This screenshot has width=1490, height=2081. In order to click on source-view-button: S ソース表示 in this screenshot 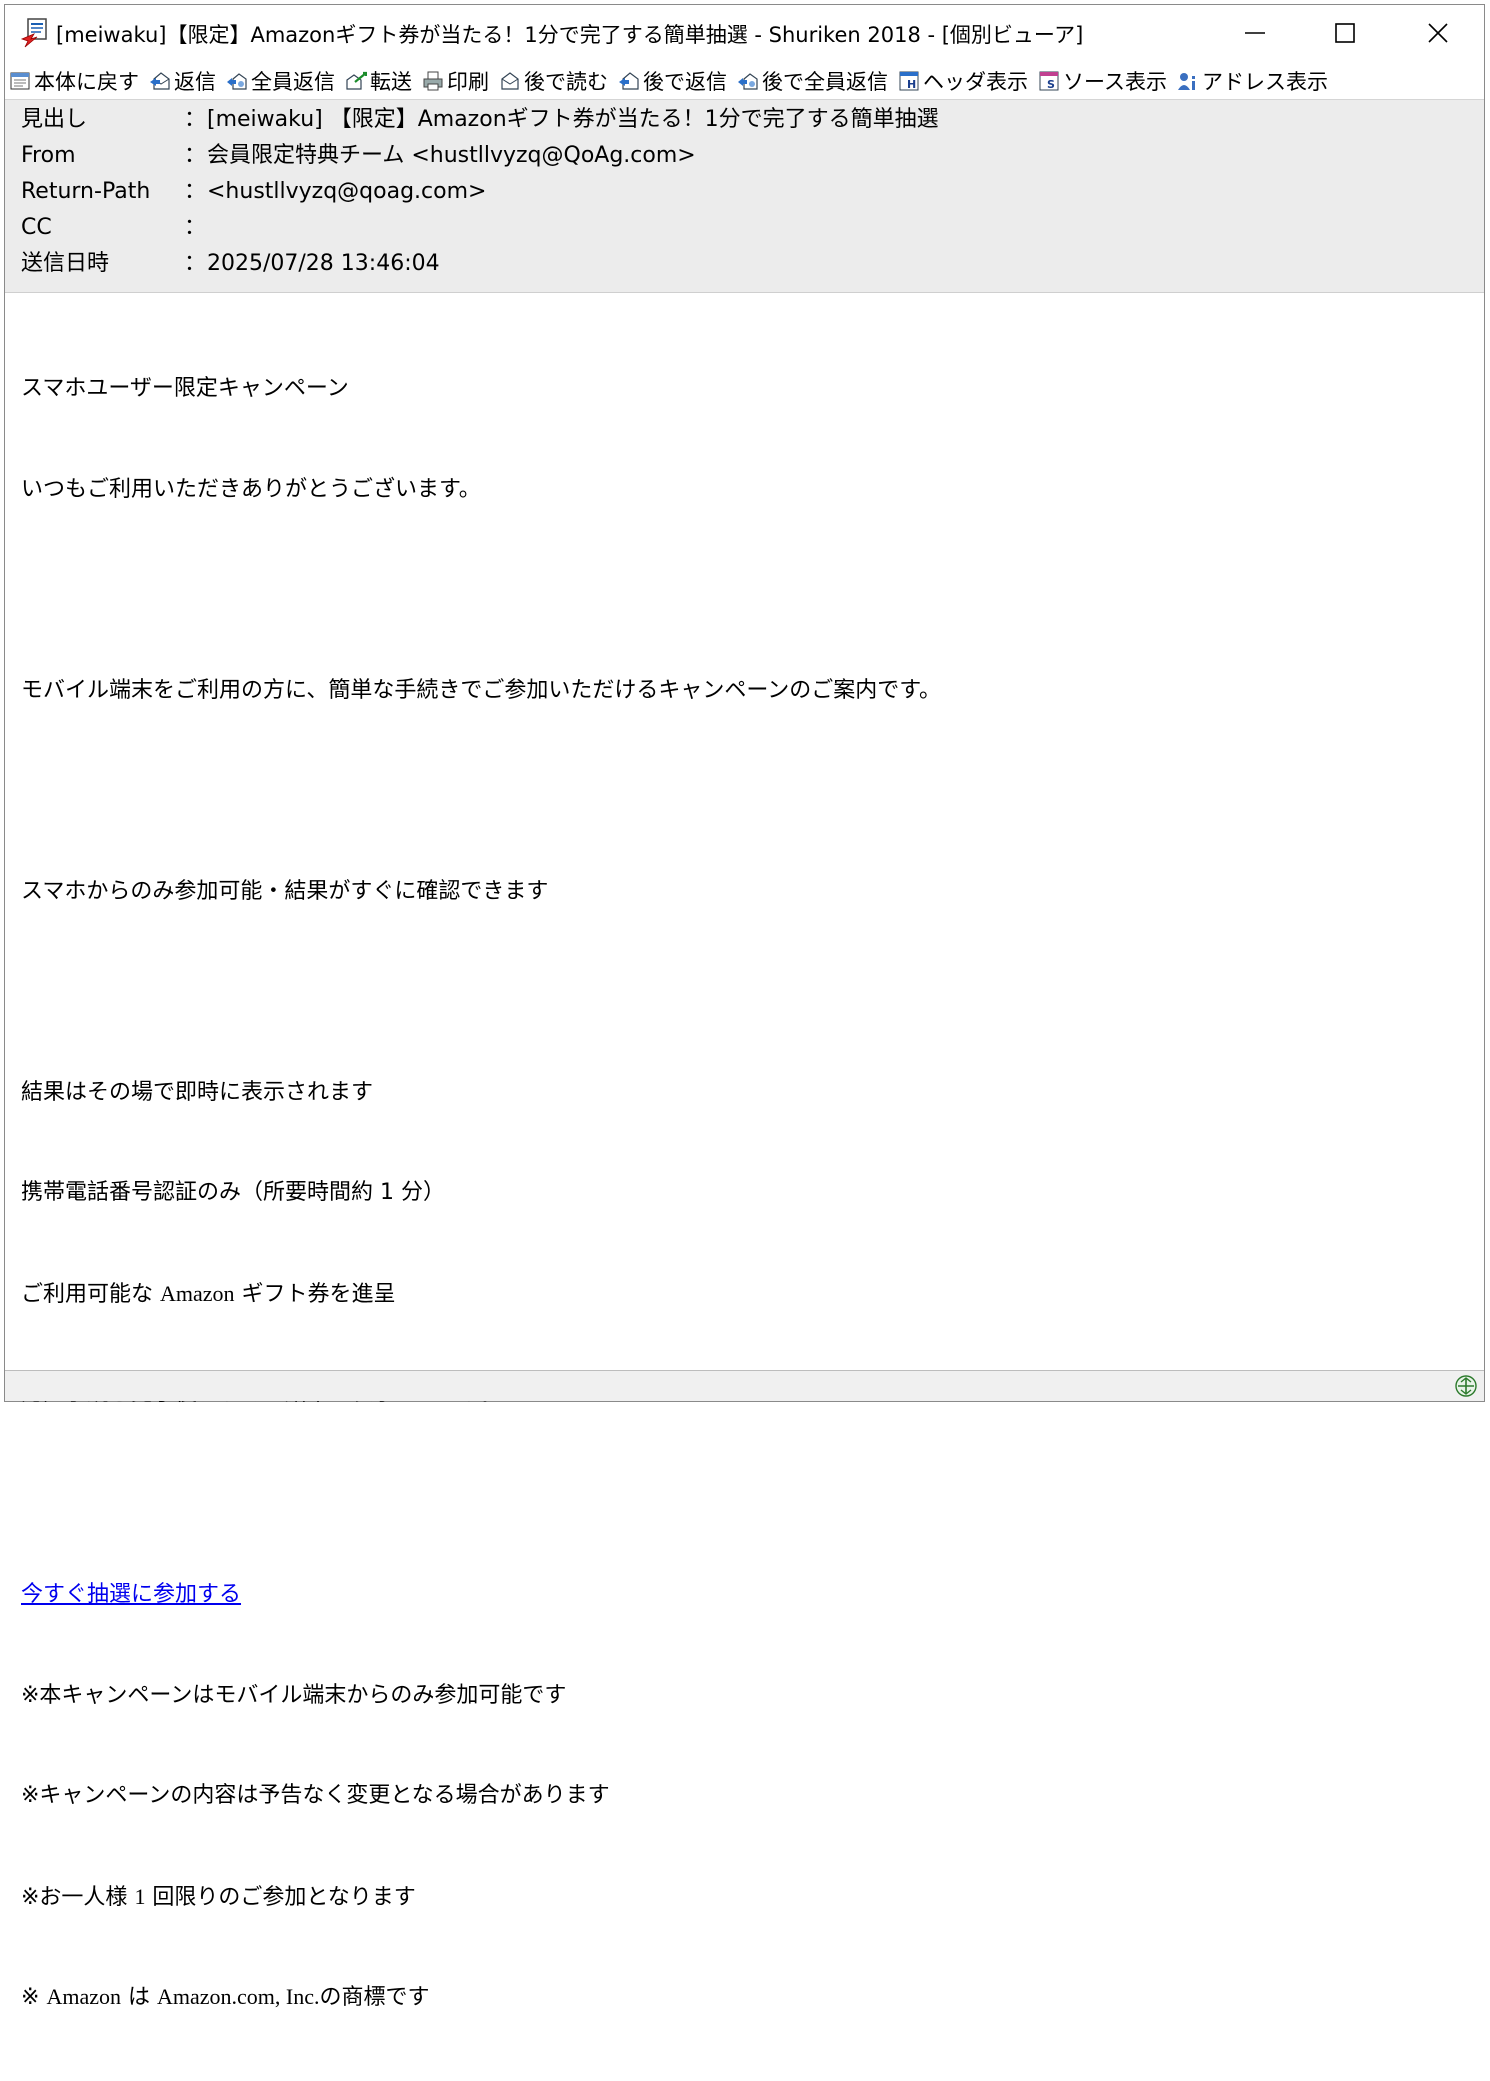, I will do `click(1102, 81)`.